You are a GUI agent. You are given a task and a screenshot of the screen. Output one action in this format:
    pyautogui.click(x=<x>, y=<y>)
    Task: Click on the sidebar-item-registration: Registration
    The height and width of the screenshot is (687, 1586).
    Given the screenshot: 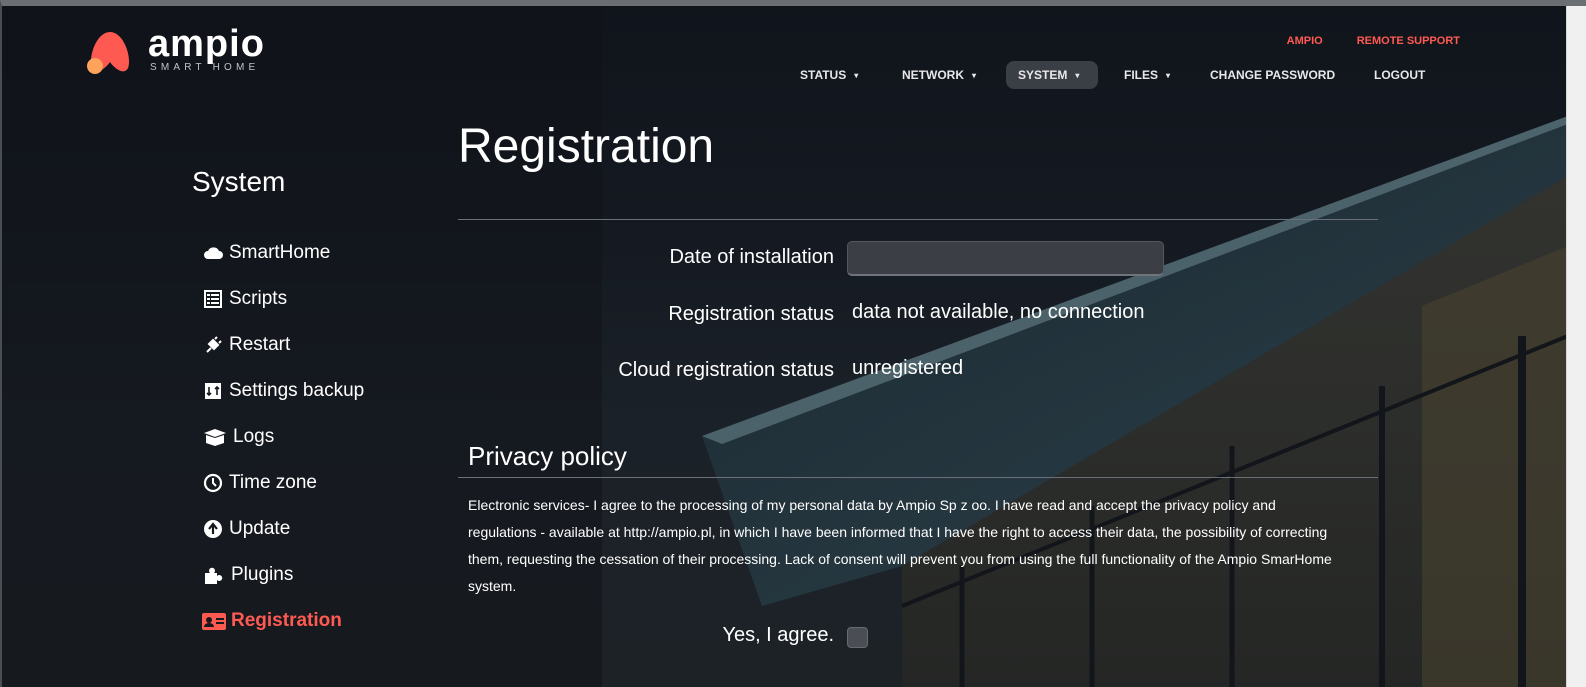 What is the action you would take?
    pyautogui.click(x=283, y=621)
    